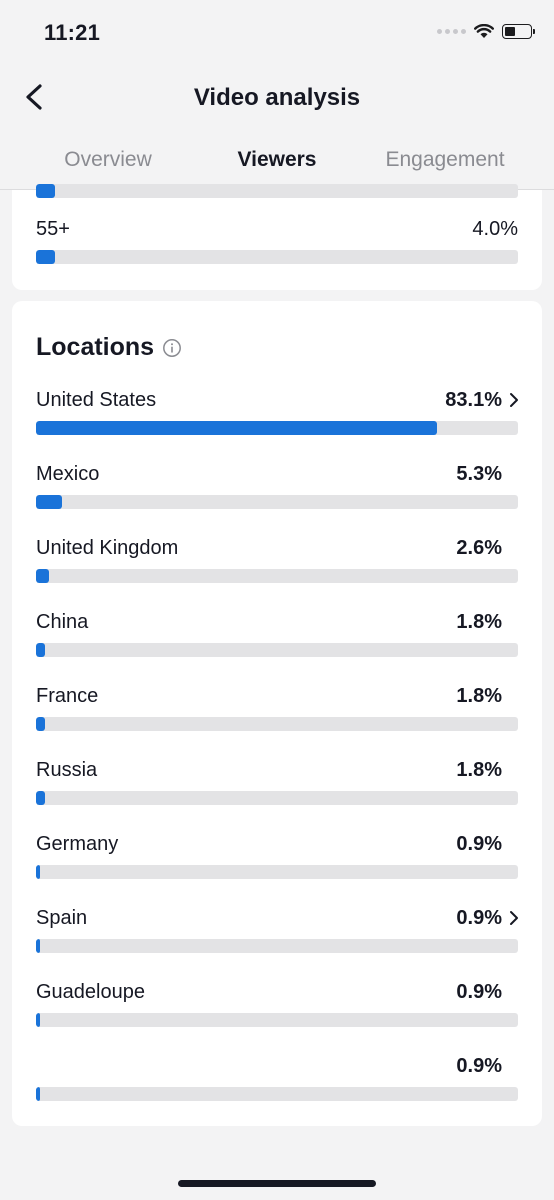  I want to click on location-label: China, so click(62, 622).